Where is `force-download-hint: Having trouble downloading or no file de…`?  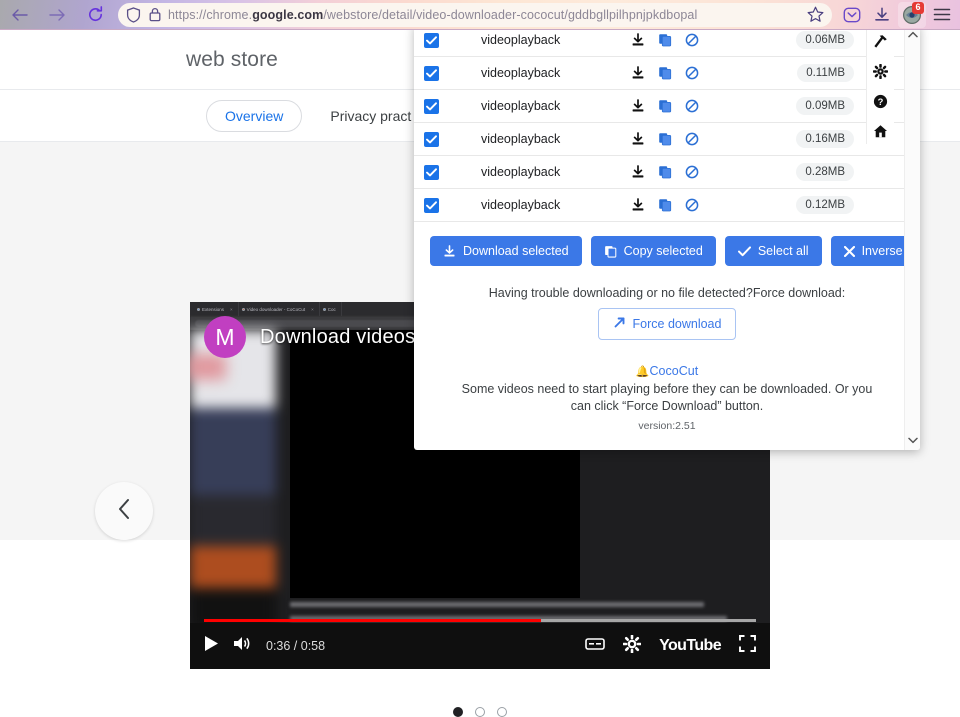 force-download-hint: Having trouble downloading or no file de… is located at coordinates (667, 293).